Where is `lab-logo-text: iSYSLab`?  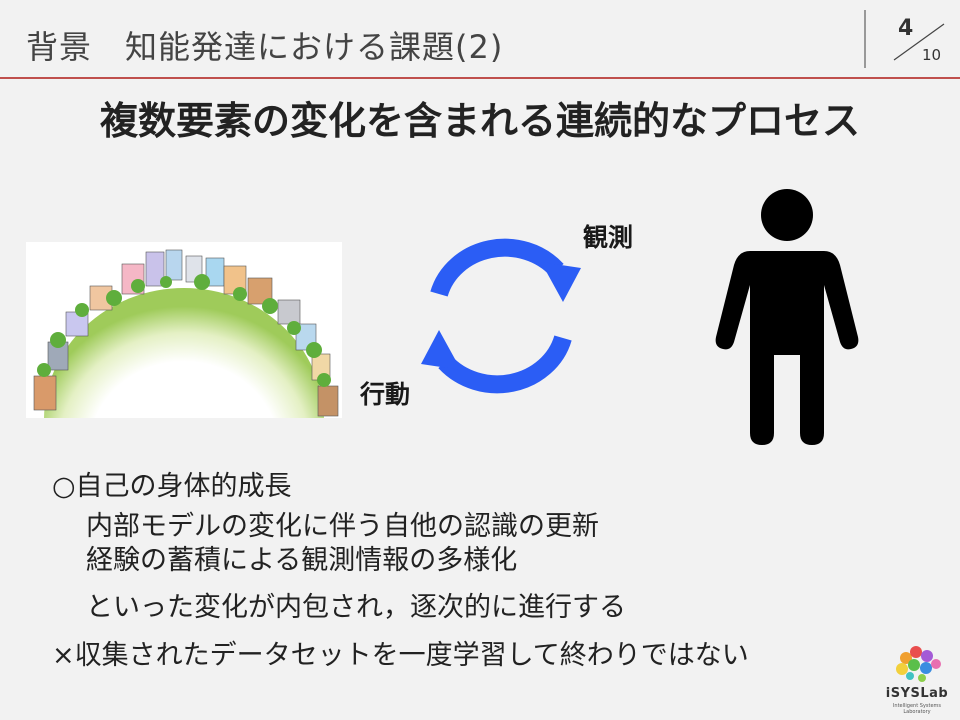
lab-logo-text: iSYSLab is located at coordinates (917, 693).